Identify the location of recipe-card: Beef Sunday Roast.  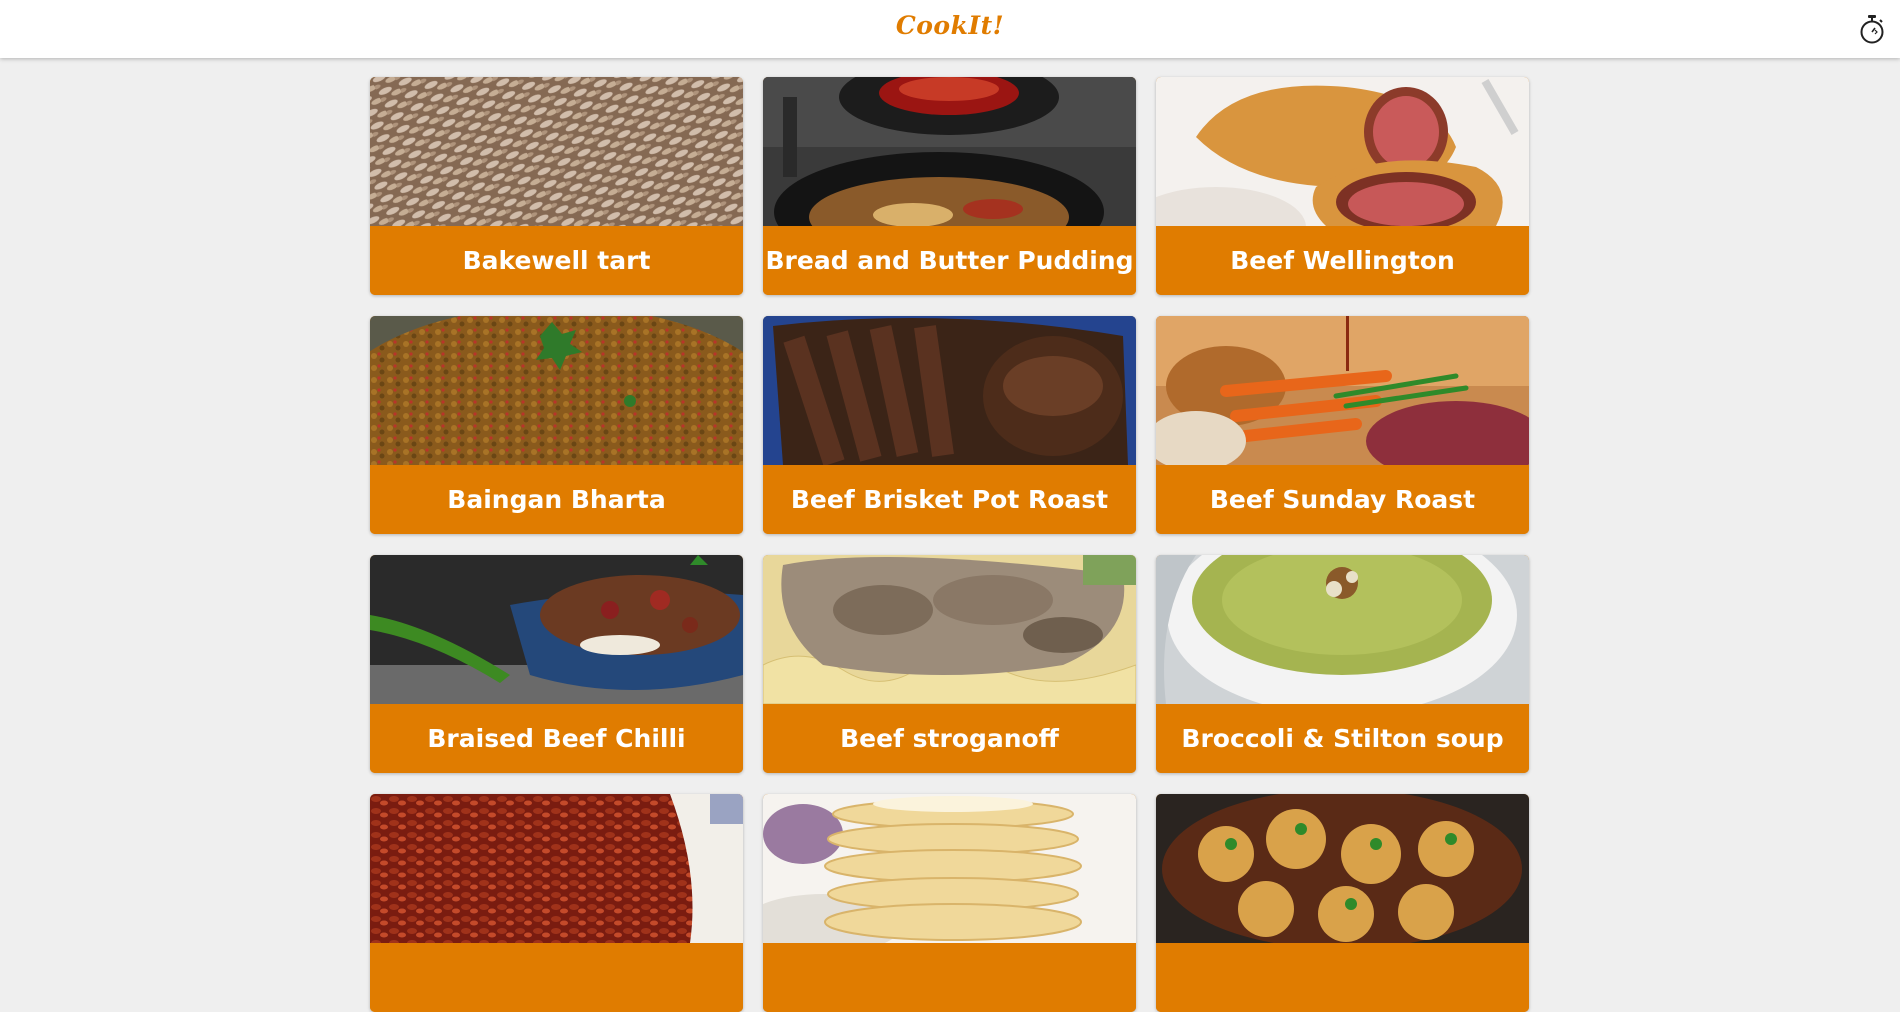
(1342, 425).